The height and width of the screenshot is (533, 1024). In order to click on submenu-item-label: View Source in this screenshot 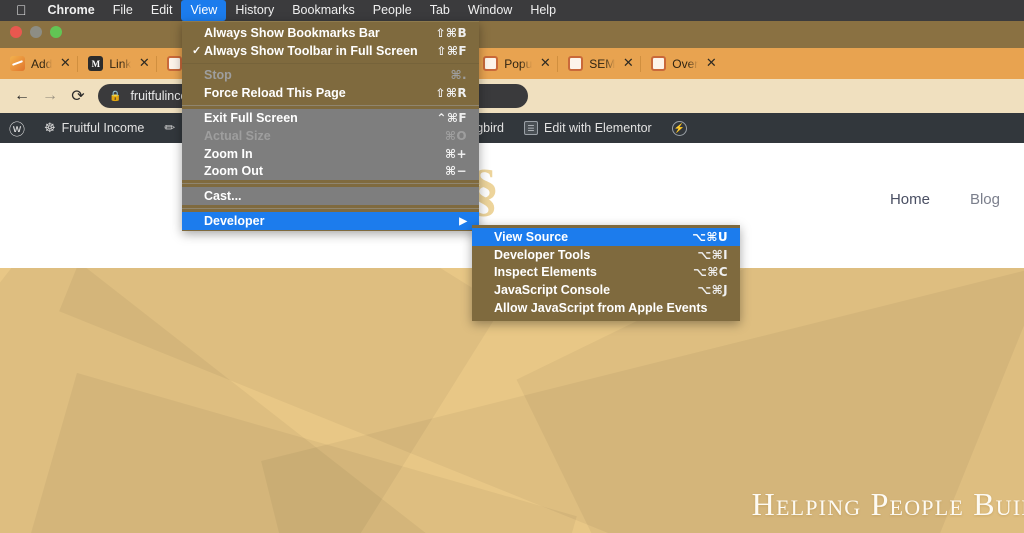, I will do `click(531, 236)`.